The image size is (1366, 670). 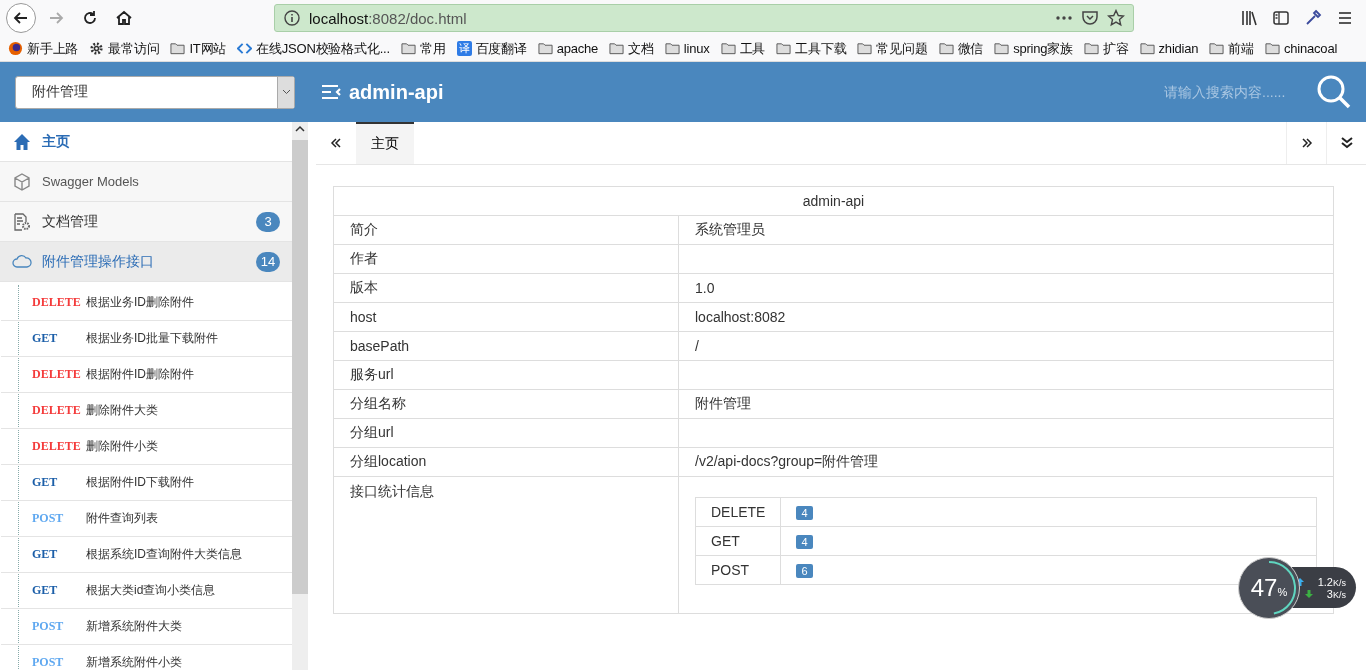 What do you see at coordinates (1308, 593) in the screenshot?
I see `download-arrow-icon` at bounding box center [1308, 593].